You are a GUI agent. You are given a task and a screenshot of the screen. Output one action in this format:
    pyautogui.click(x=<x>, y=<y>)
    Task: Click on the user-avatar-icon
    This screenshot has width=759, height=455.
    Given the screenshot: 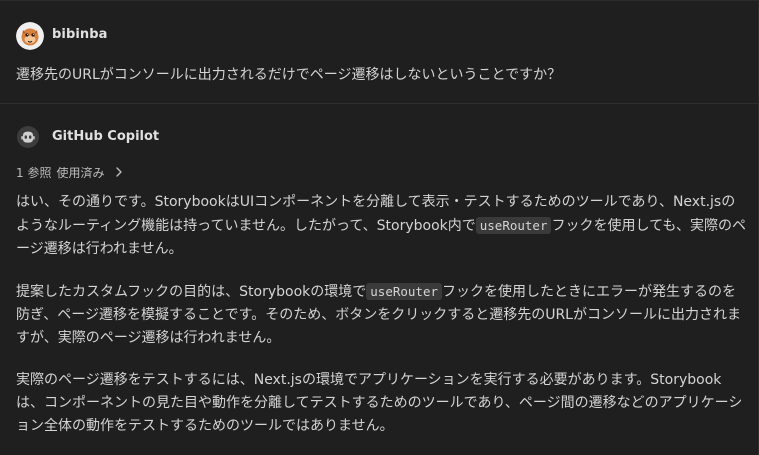 What is the action you would take?
    pyautogui.click(x=30, y=36)
    